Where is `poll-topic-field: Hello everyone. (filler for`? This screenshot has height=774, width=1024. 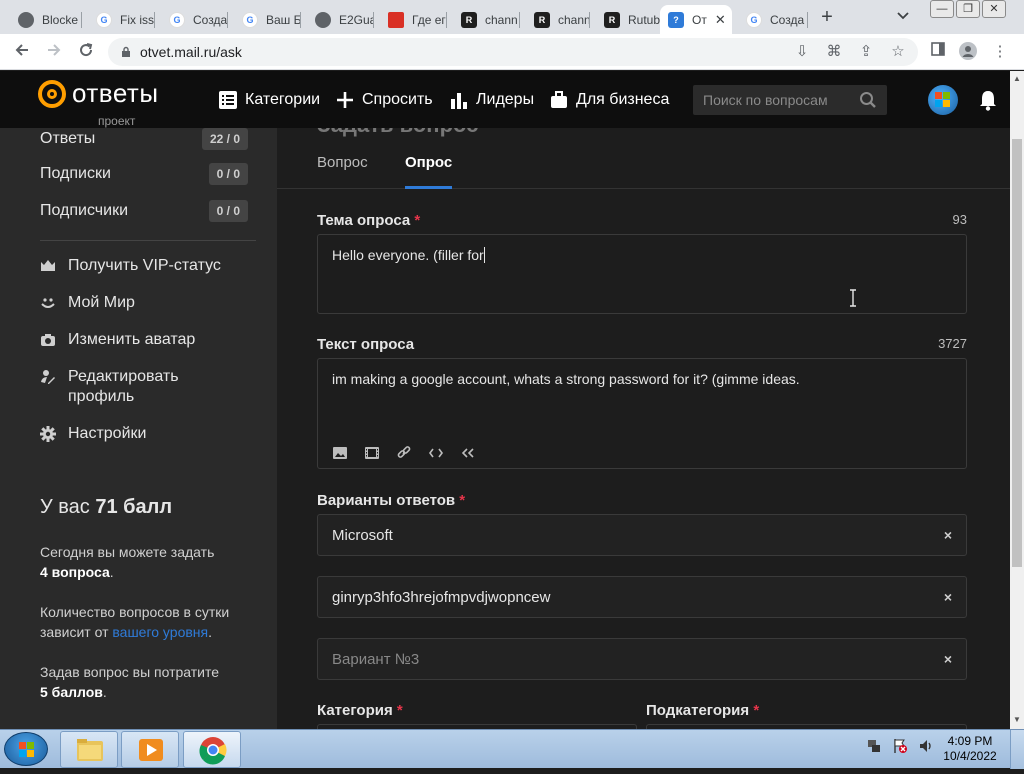 poll-topic-field: Hello everyone. (filler for is located at coordinates (642, 274).